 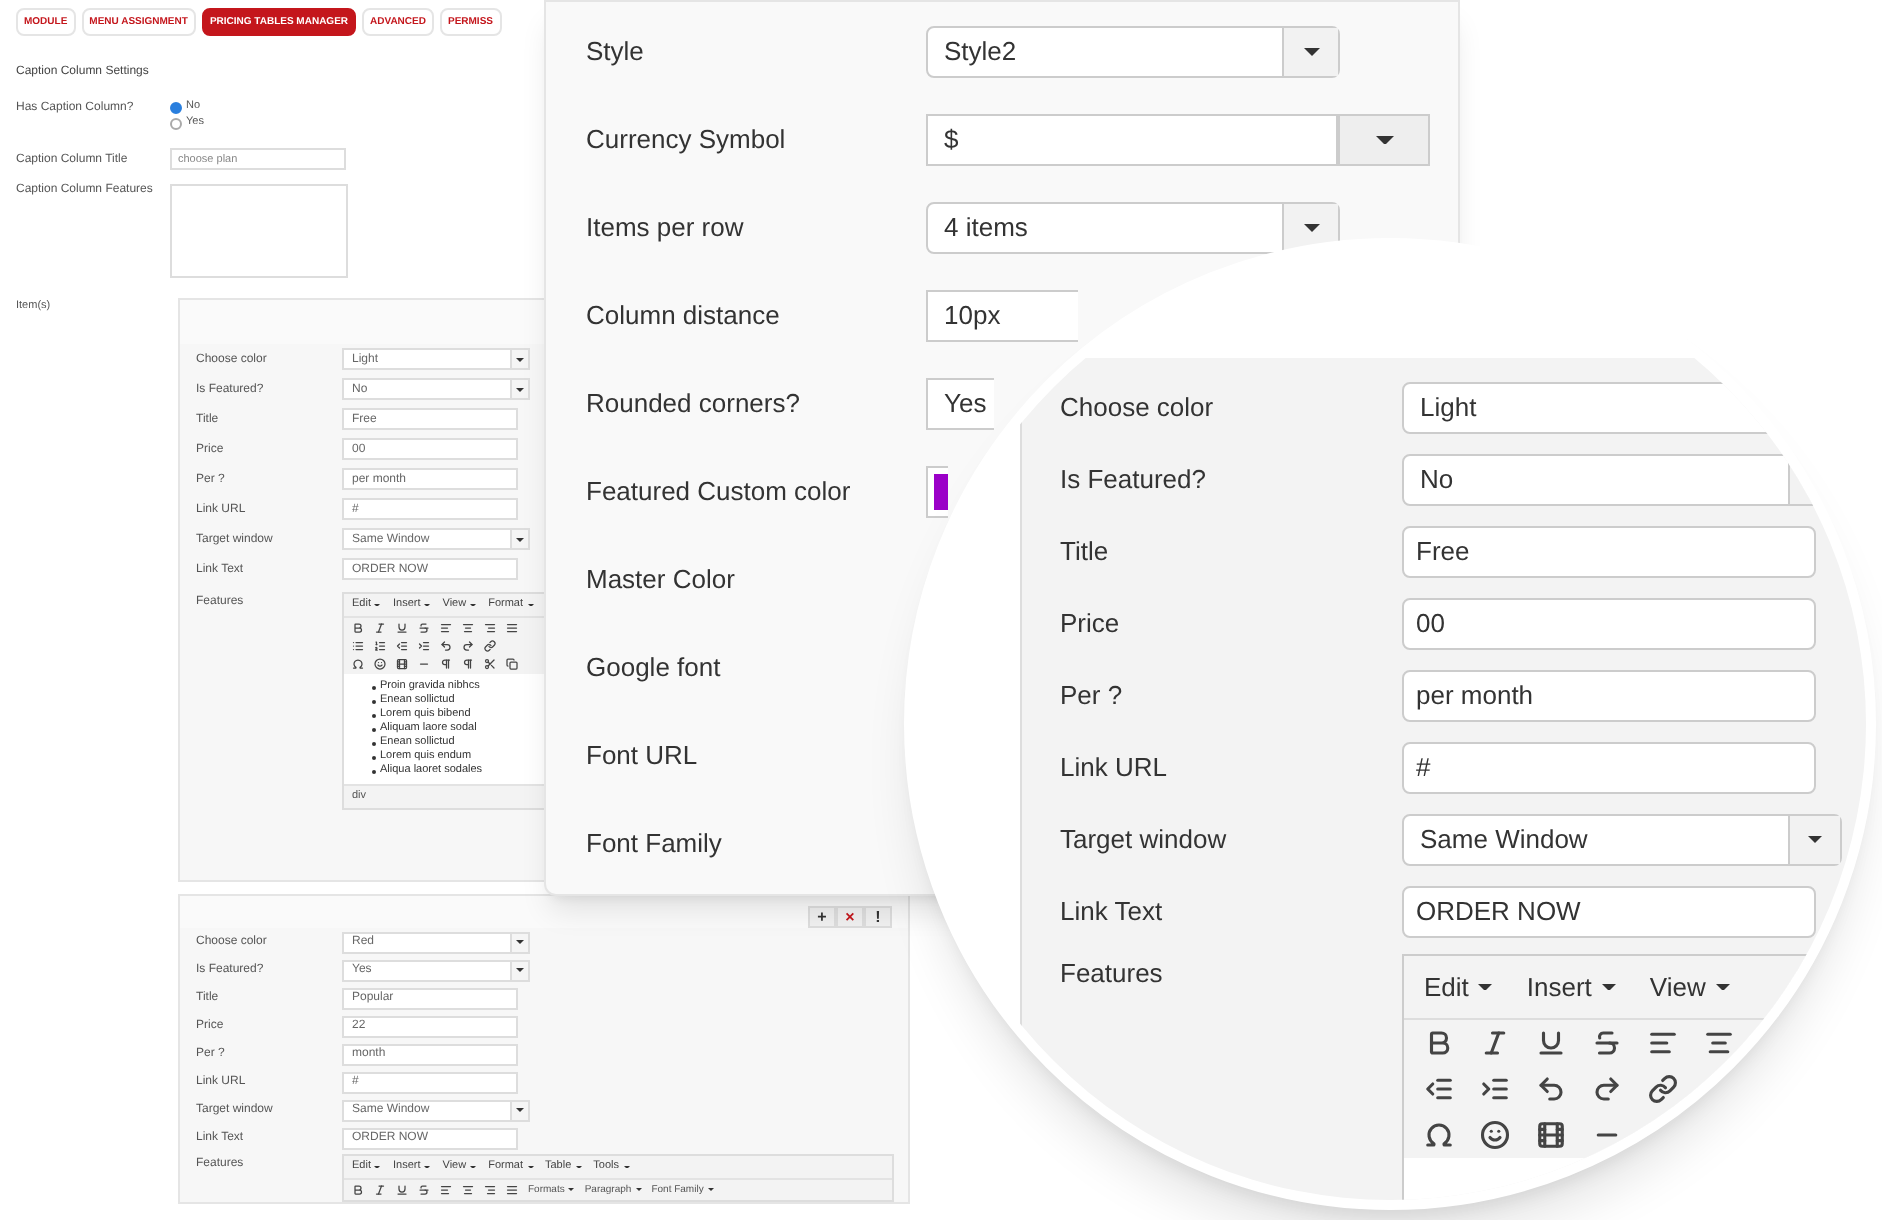 What do you see at coordinates (1138, 408) in the screenshot?
I see `field-label: Choose color` at bounding box center [1138, 408].